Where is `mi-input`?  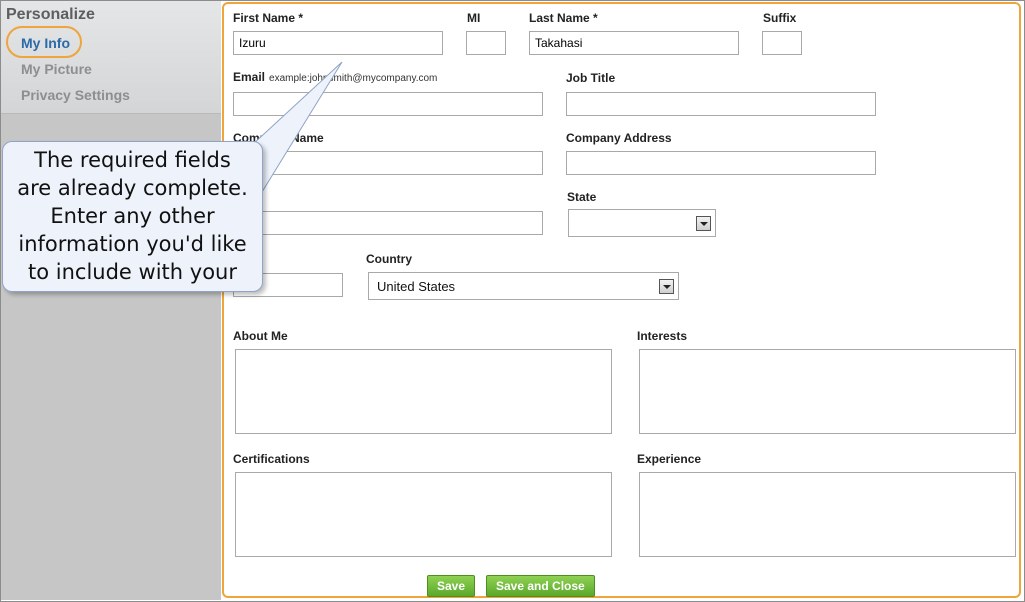 mi-input is located at coordinates (486, 43).